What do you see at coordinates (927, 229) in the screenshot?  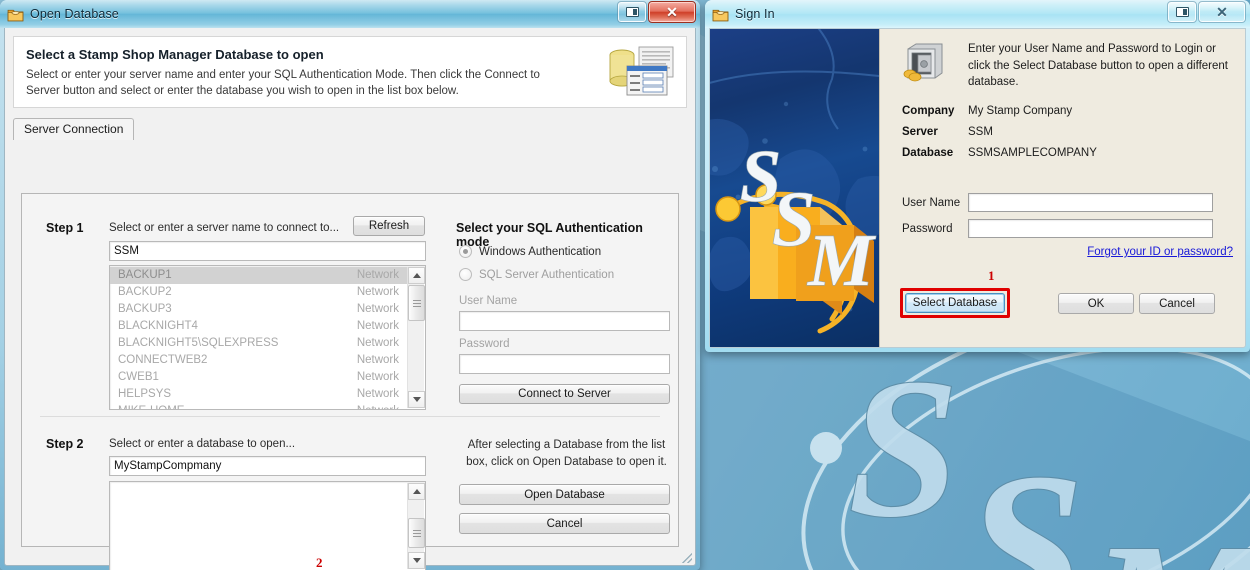 I see `sign-in-password-label: Password` at bounding box center [927, 229].